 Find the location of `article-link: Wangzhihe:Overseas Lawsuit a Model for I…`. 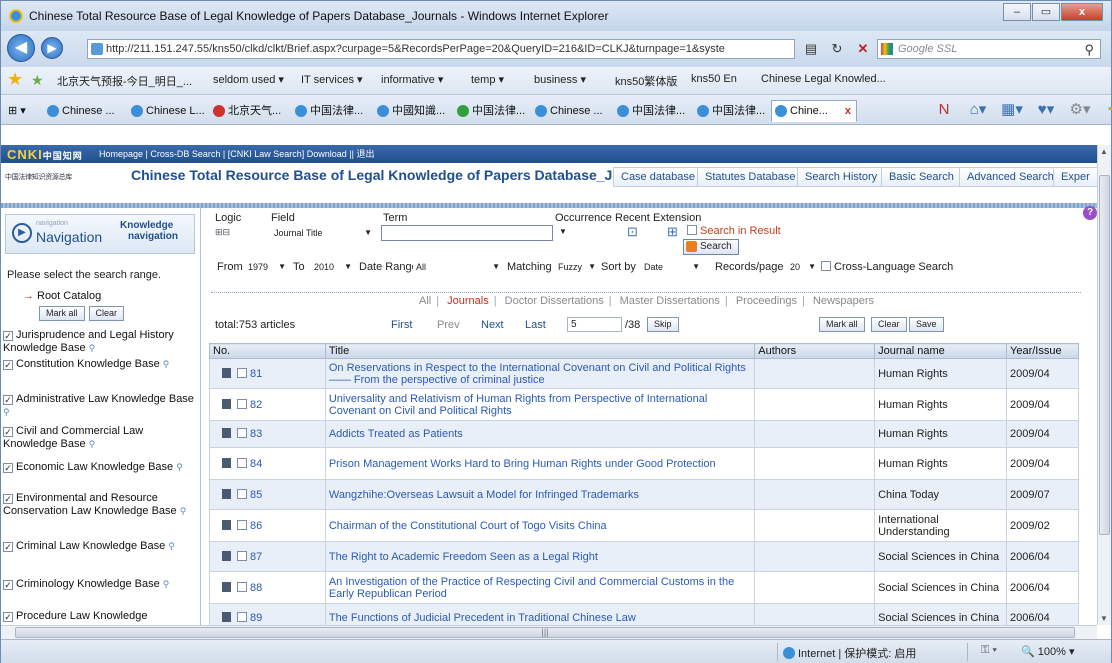

article-link: Wangzhihe:Overseas Lawsuit a Model for I… is located at coordinates (484, 495).